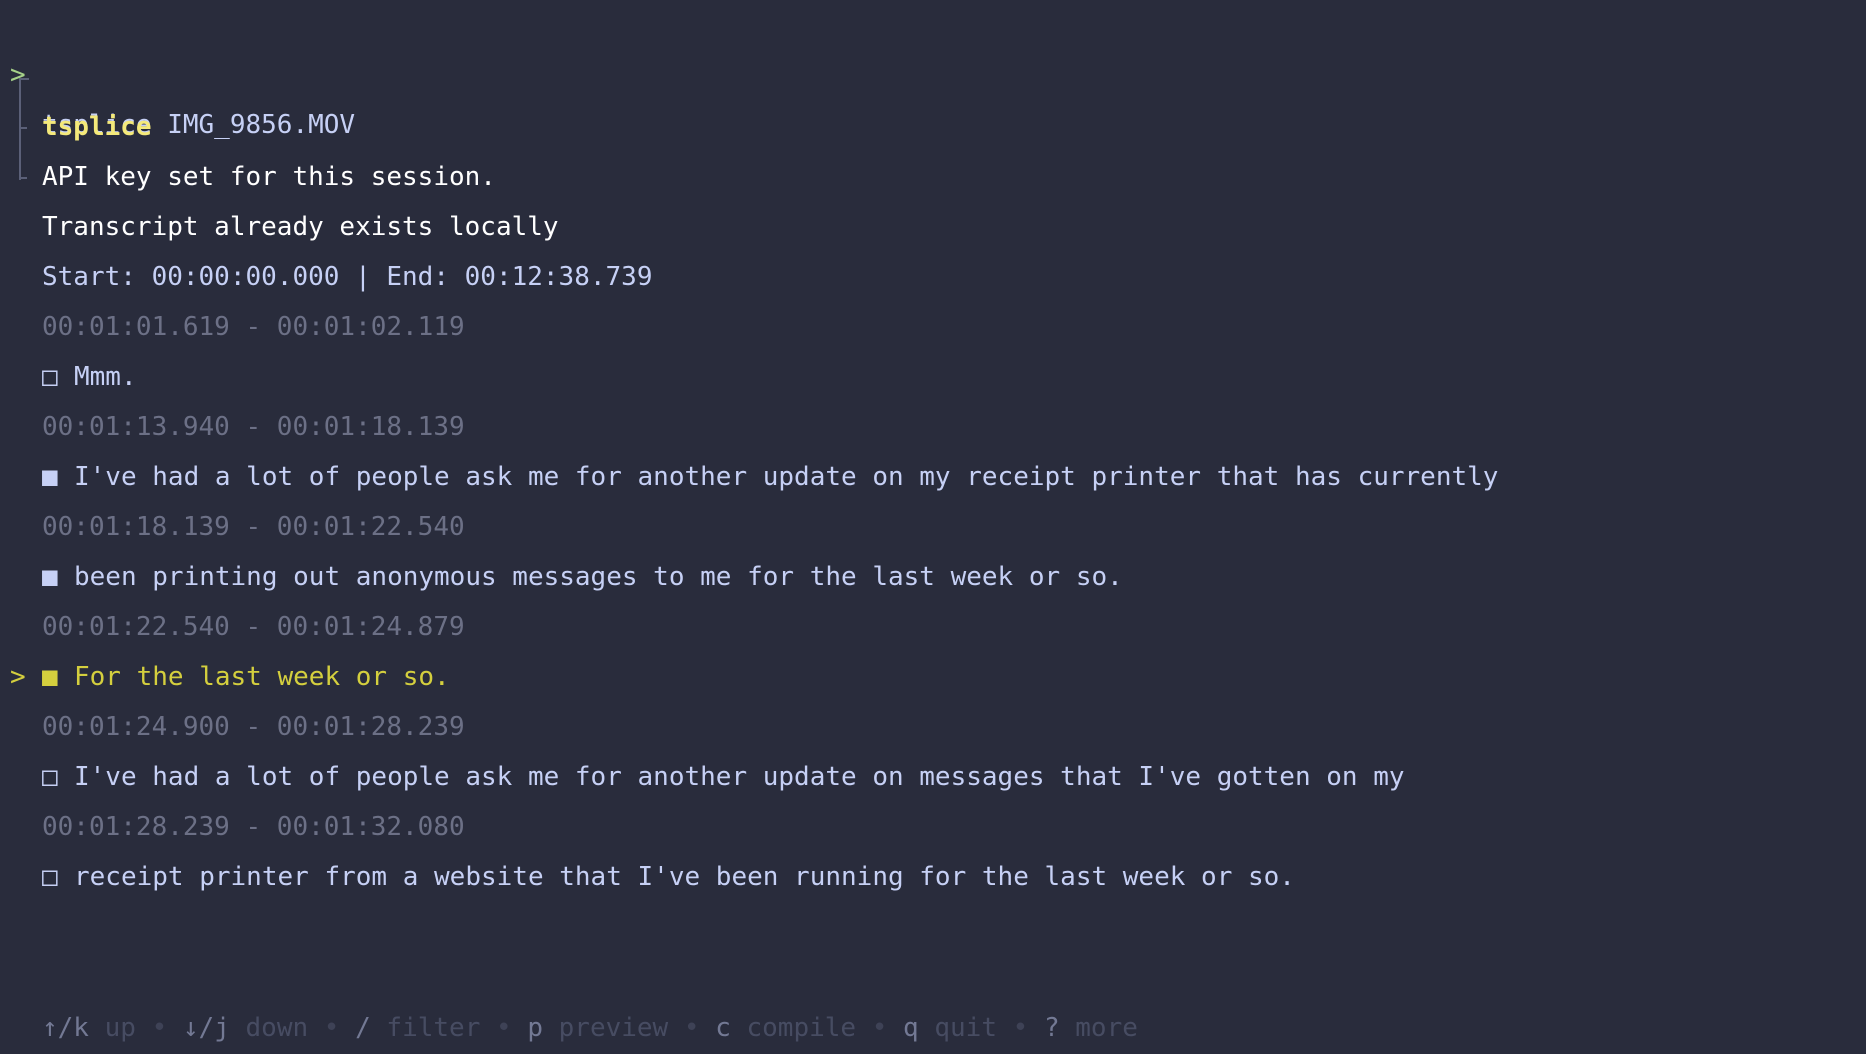 This screenshot has height=1054, width=1866. Describe the element at coordinates (206, 1028) in the screenshot. I see `help-key: ↓/j` at that location.